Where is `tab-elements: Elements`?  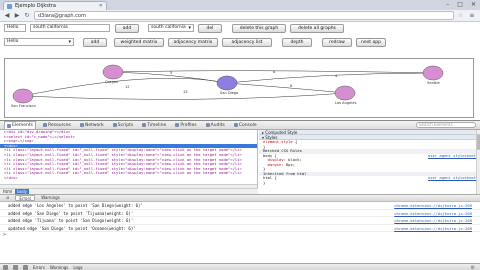
tab-elements: Elements is located at coordinates (20, 125).